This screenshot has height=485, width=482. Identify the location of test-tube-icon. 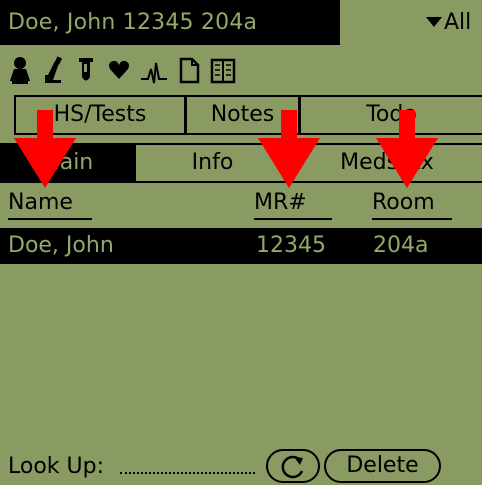
(86, 70).